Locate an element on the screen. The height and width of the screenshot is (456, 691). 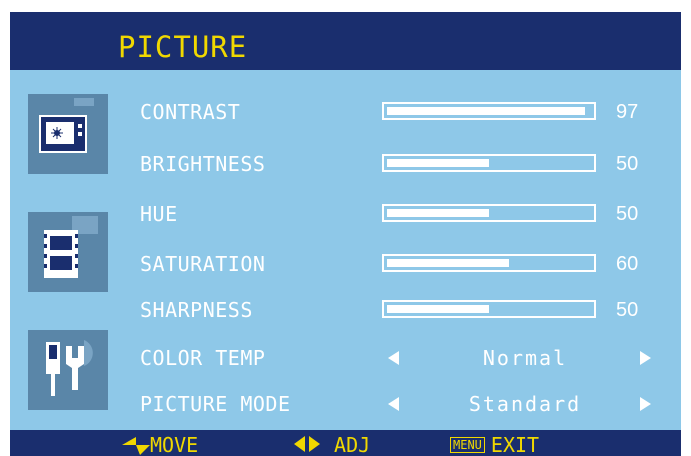
footer-move: MOVE is located at coordinates (160, 444).